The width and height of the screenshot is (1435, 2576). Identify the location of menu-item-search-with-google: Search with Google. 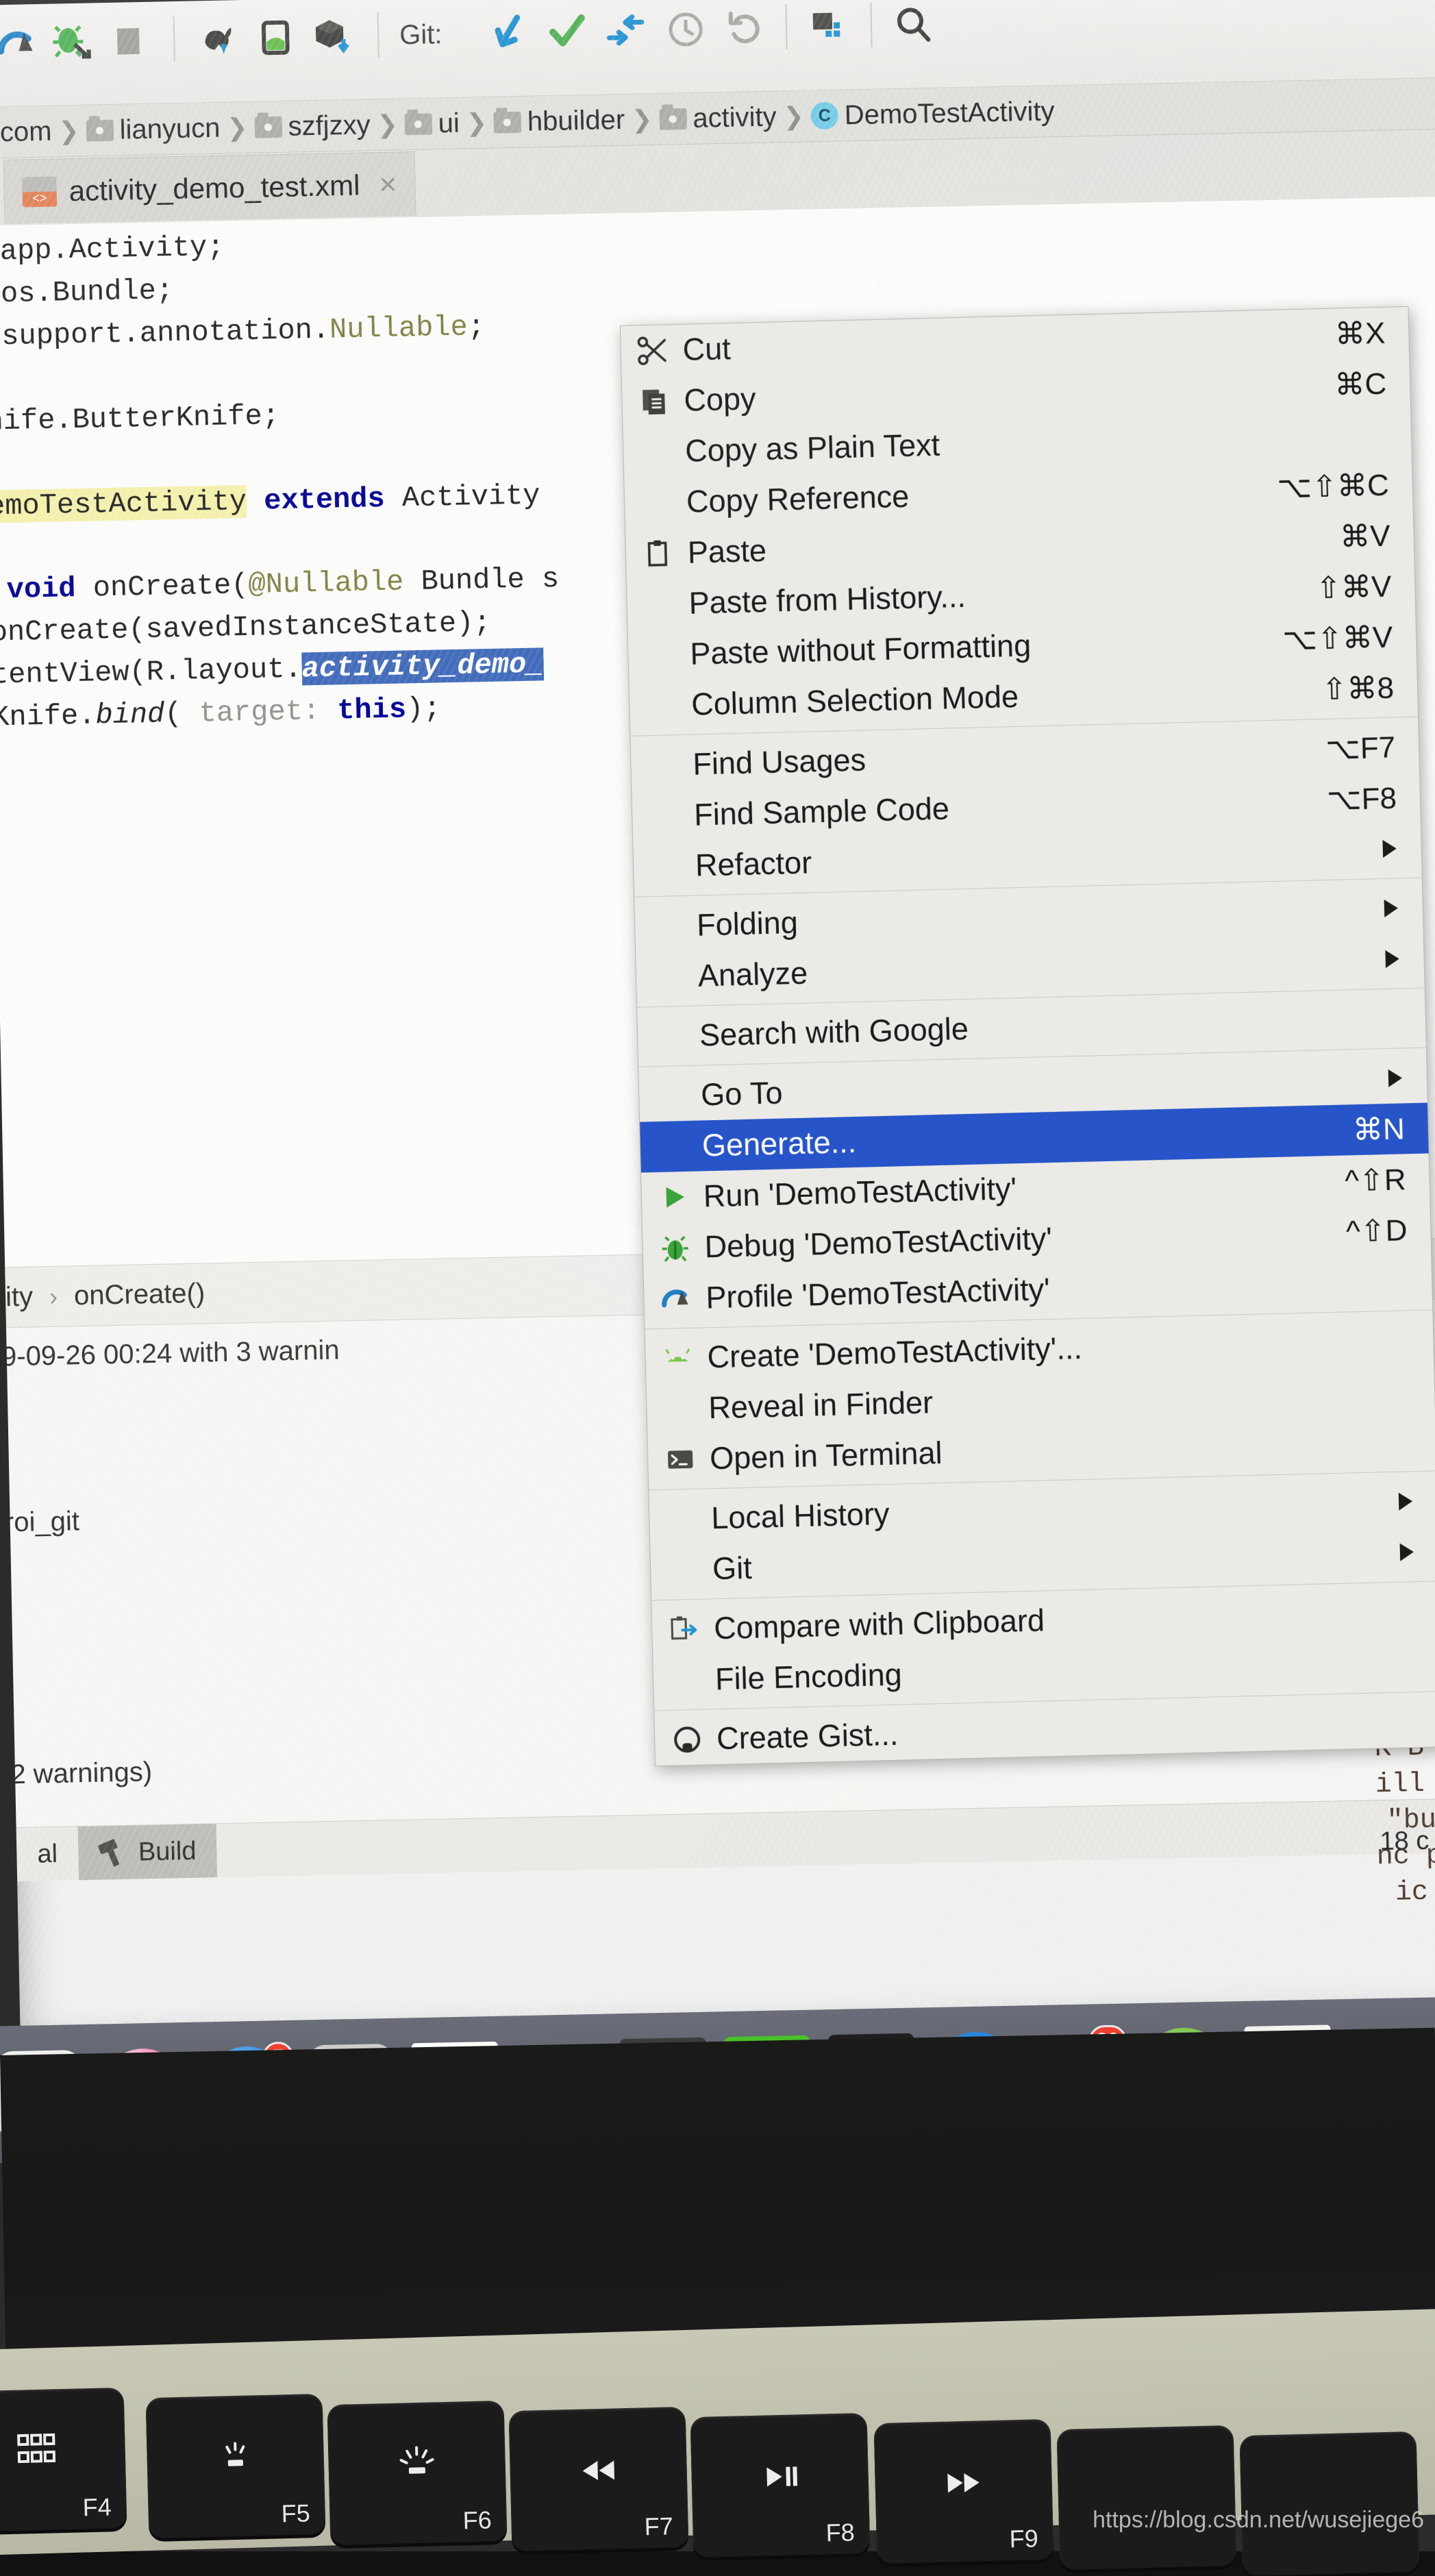
(1031, 1028).